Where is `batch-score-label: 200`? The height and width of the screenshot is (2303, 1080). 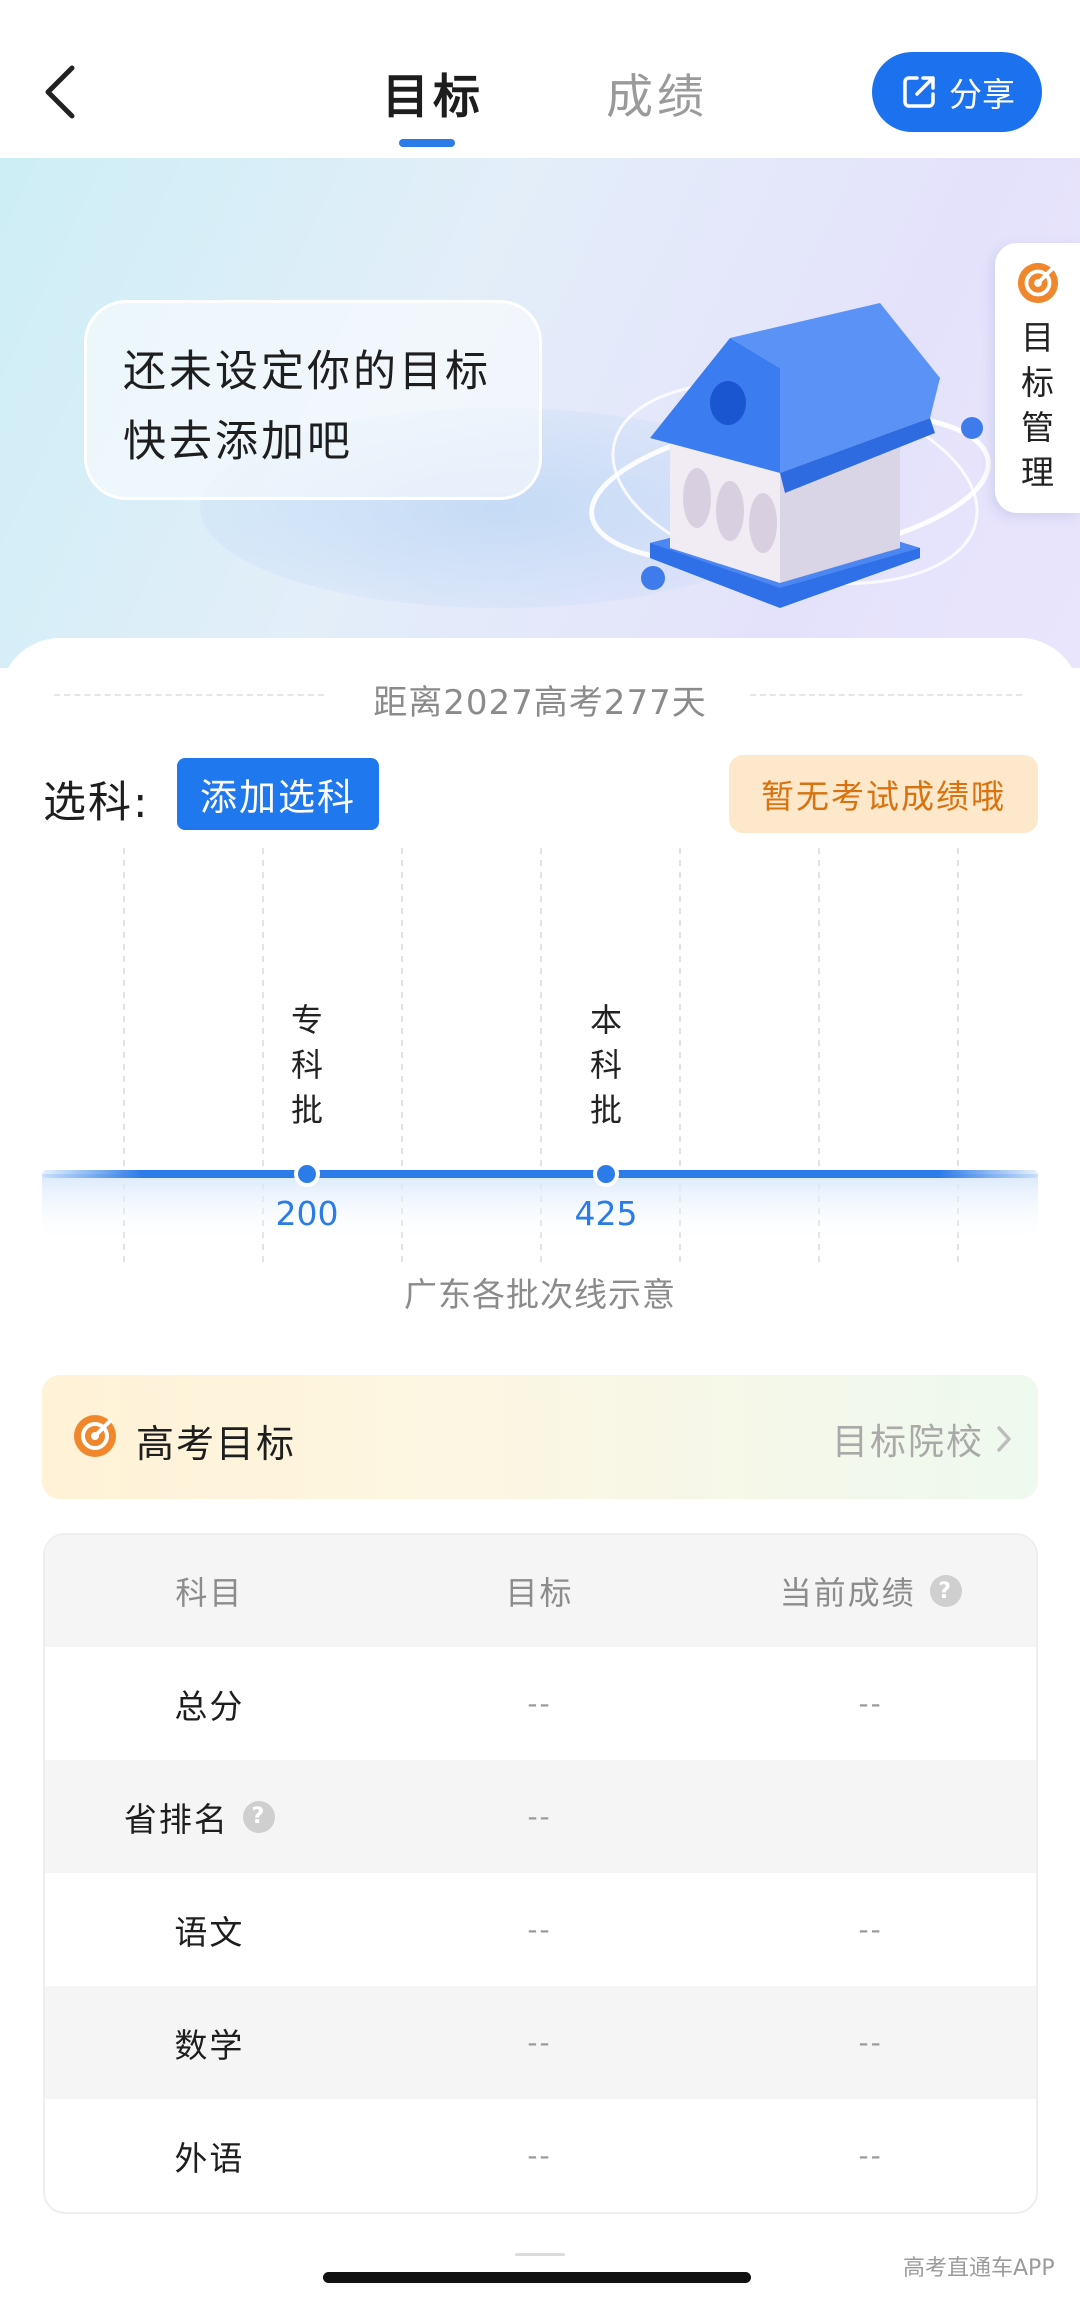
batch-score-label: 200 is located at coordinates (307, 1213).